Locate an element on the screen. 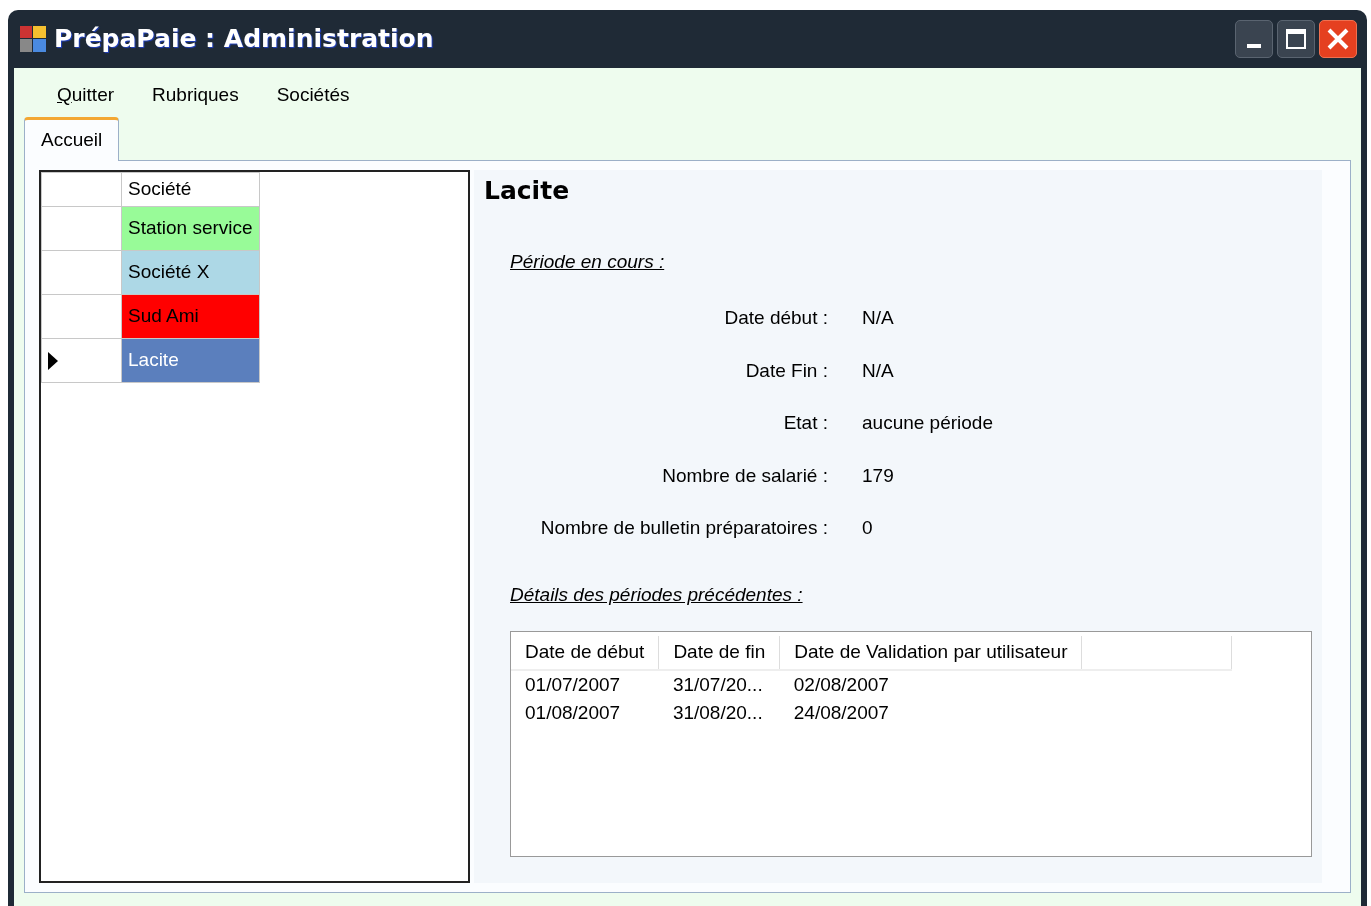  tab: Accueil is located at coordinates (72, 139).